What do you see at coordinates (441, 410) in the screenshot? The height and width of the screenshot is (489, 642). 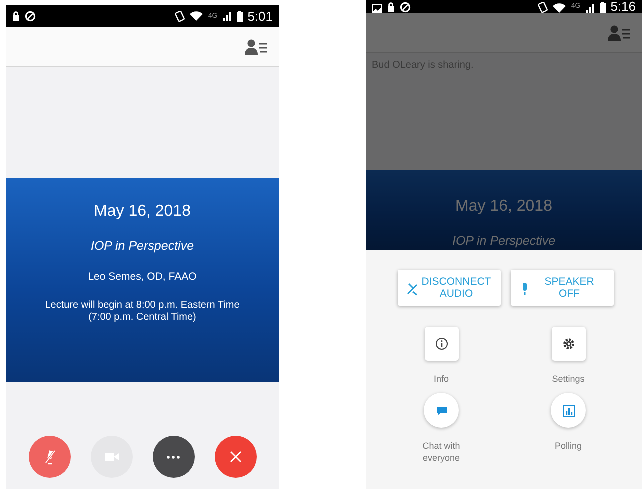 I see `chat-button` at bounding box center [441, 410].